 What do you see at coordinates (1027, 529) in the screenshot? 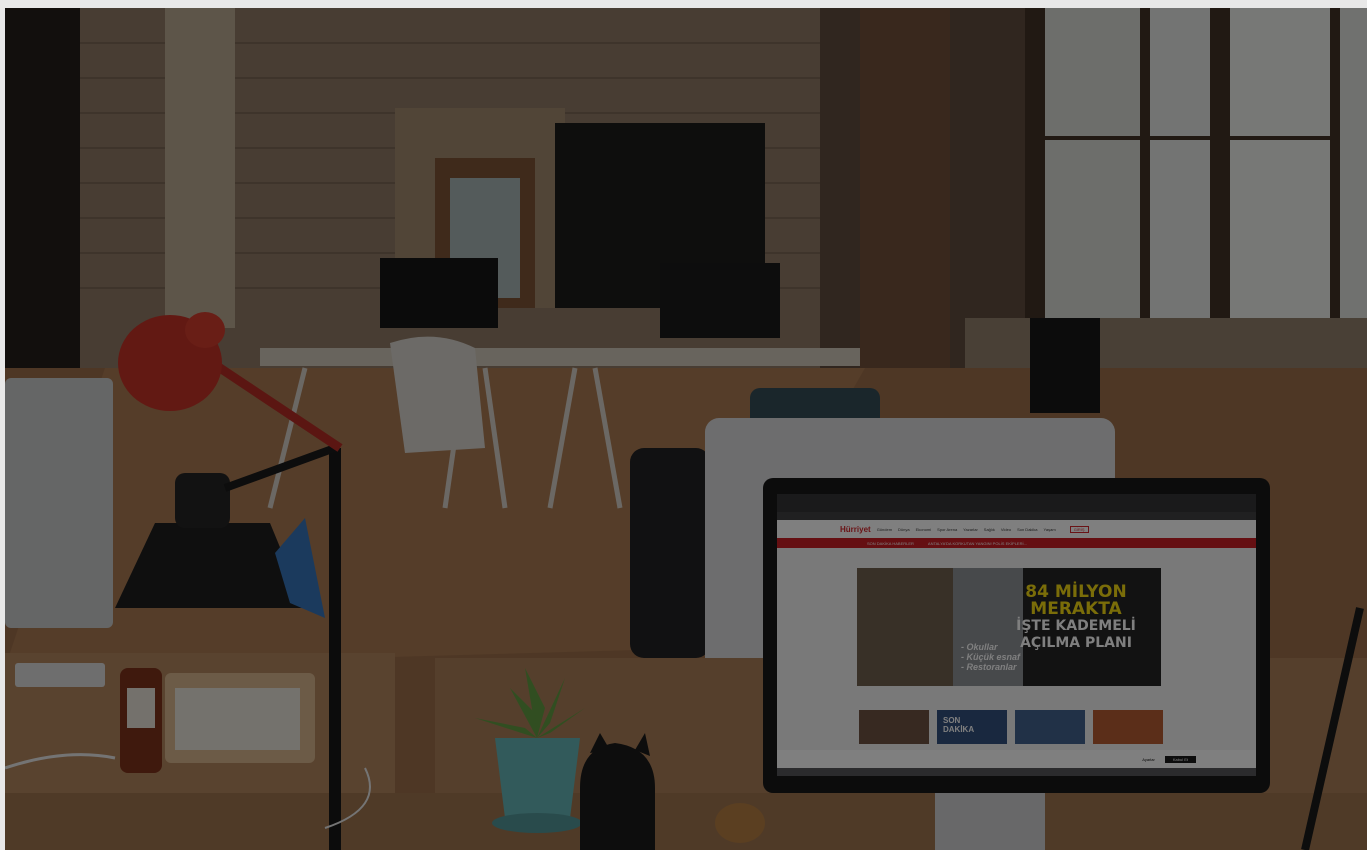
I see `menu-item-7: Son Dakika` at bounding box center [1027, 529].